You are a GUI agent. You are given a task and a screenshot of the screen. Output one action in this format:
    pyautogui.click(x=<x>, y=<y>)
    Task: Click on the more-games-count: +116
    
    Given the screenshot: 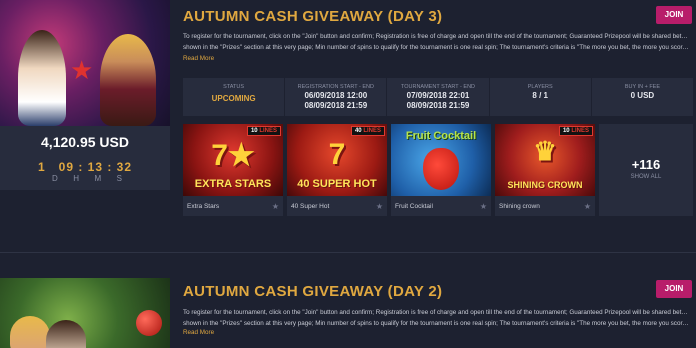 What is the action you would take?
    pyautogui.click(x=646, y=164)
    